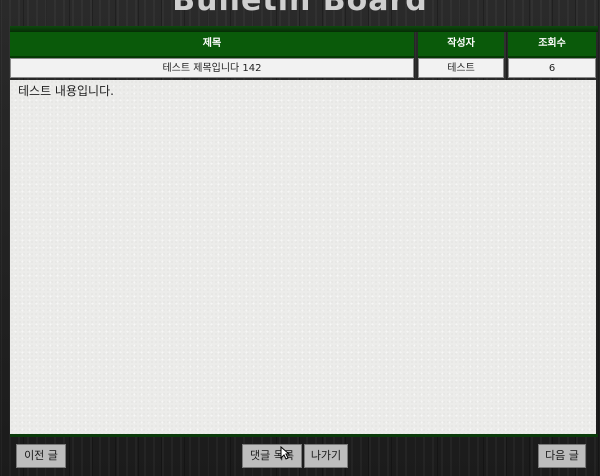 This screenshot has height=476, width=600. Describe the element at coordinates (326, 456) in the screenshot. I see `exit-button: 나가기` at that location.